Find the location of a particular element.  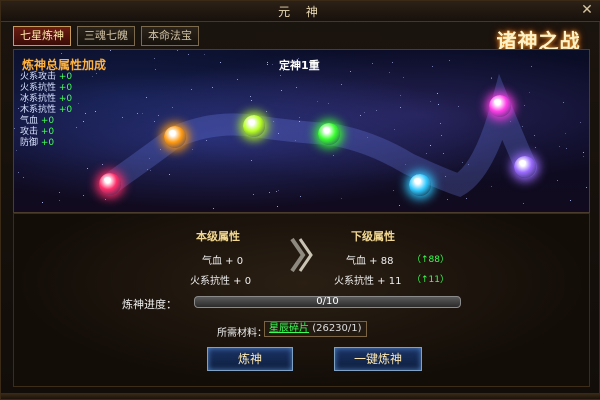

material-count: (26230/1) is located at coordinates (337, 328).